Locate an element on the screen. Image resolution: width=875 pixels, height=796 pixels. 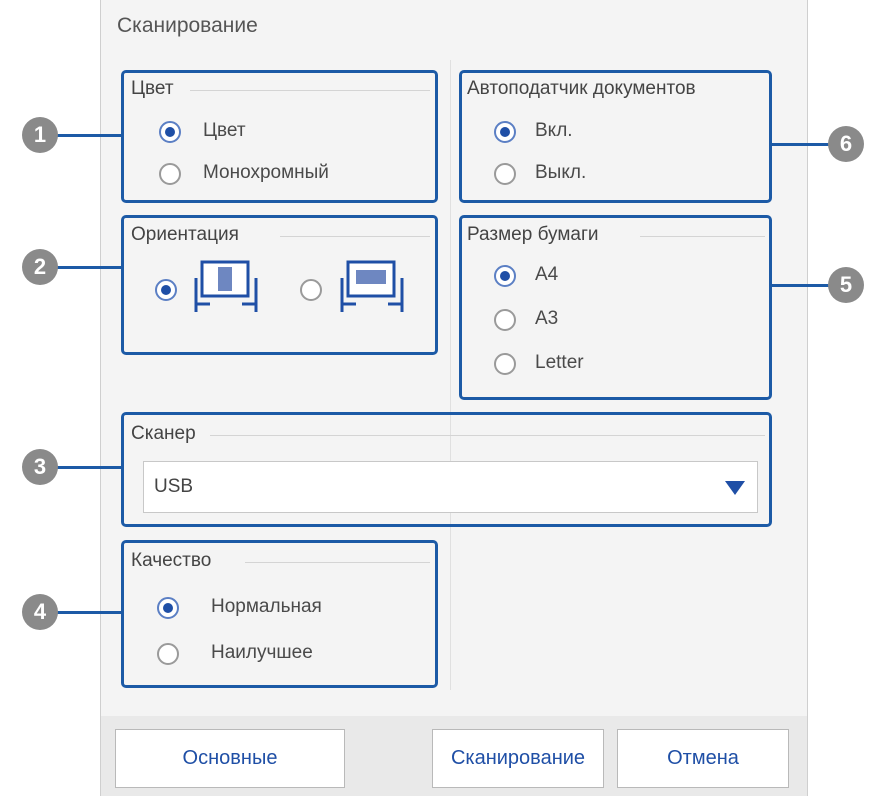
basic-settings-button: Основные is located at coordinates (230, 758).